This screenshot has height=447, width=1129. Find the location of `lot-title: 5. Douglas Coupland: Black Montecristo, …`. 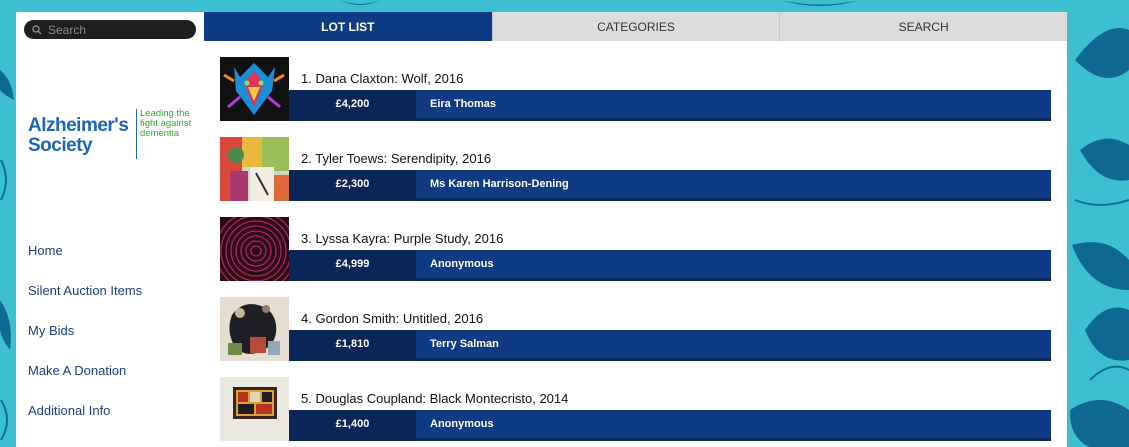

lot-title: 5. Douglas Coupland: Black Montecristo, … is located at coordinates (434, 398).